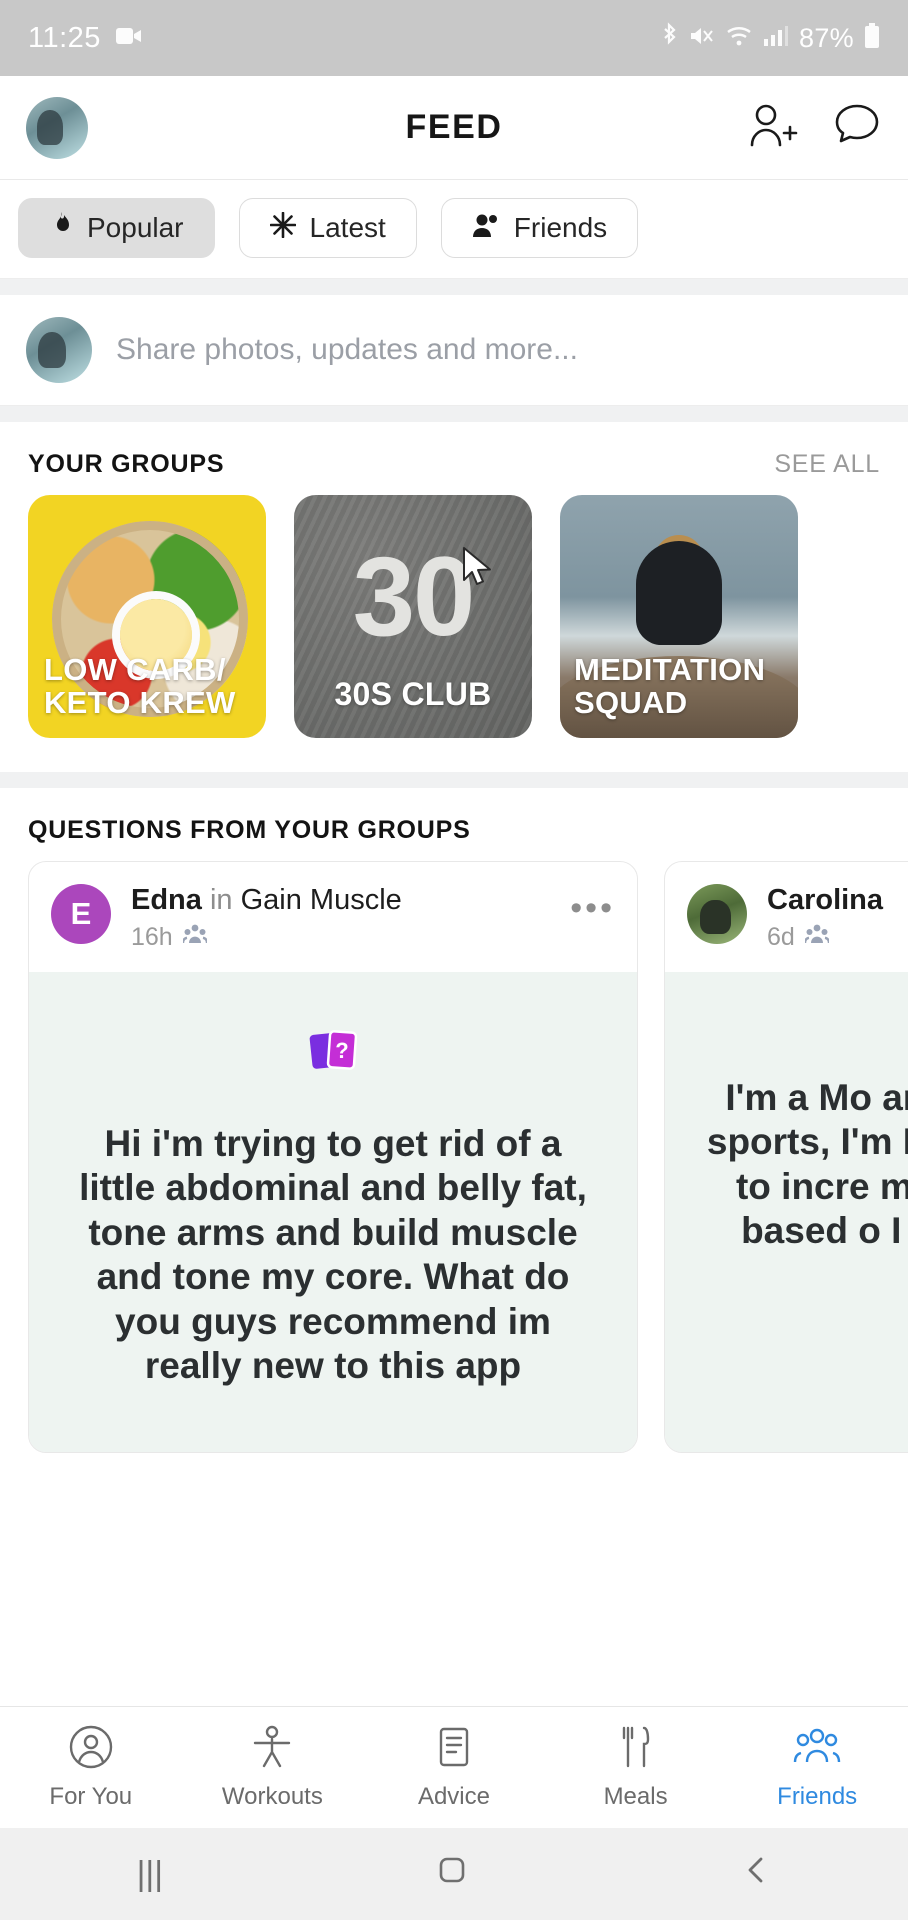 This screenshot has width=908, height=1920. What do you see at coordinates (756, 1874) in the screenshot?
I see `back-icon` at bounding box center [756, 1874].